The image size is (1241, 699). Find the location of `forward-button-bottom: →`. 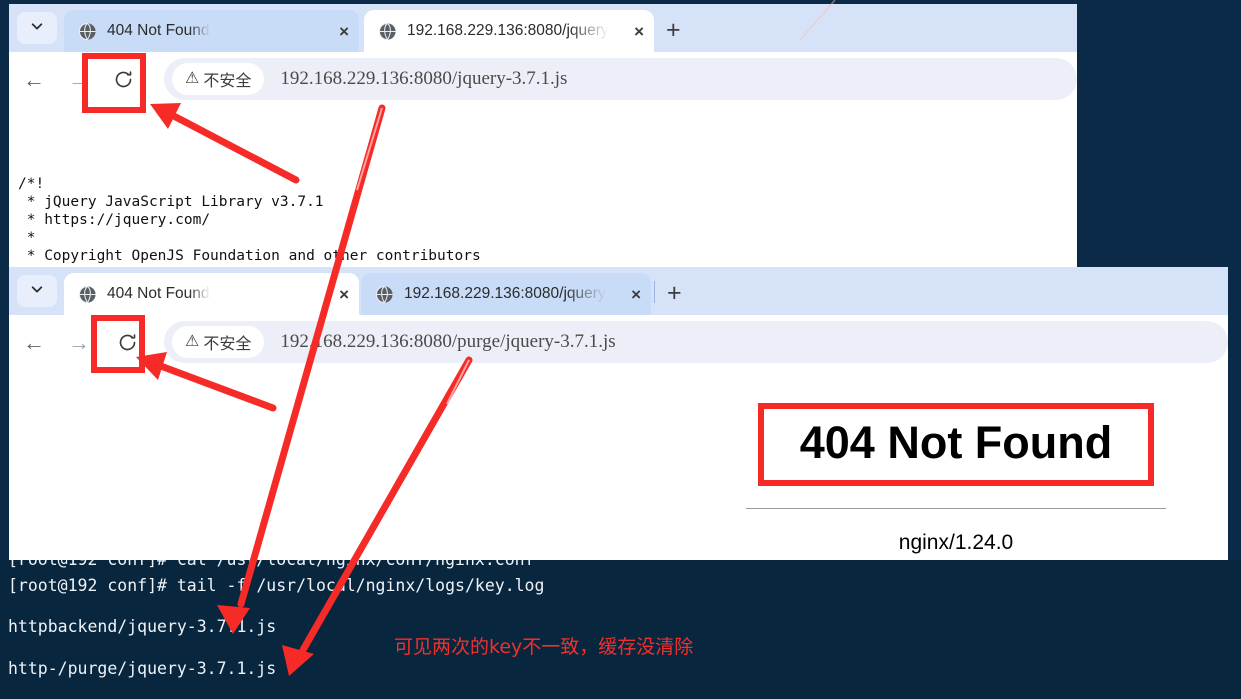

forward-button-bottom: → is located at coordinates (79, 343).